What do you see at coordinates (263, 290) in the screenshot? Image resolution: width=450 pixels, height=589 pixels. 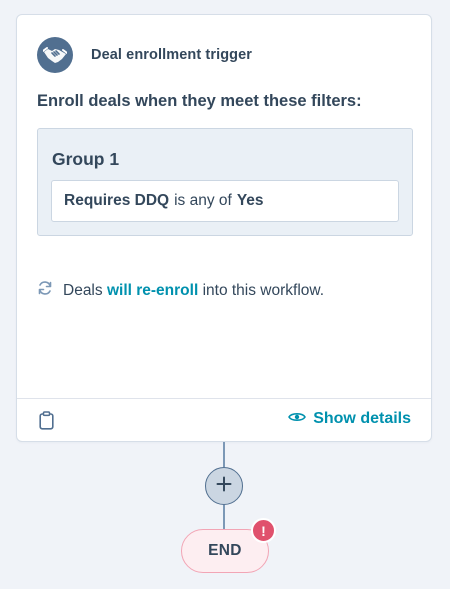 I see `reenroll-suffix: into this workflow.` at bounding box center [263, 290].